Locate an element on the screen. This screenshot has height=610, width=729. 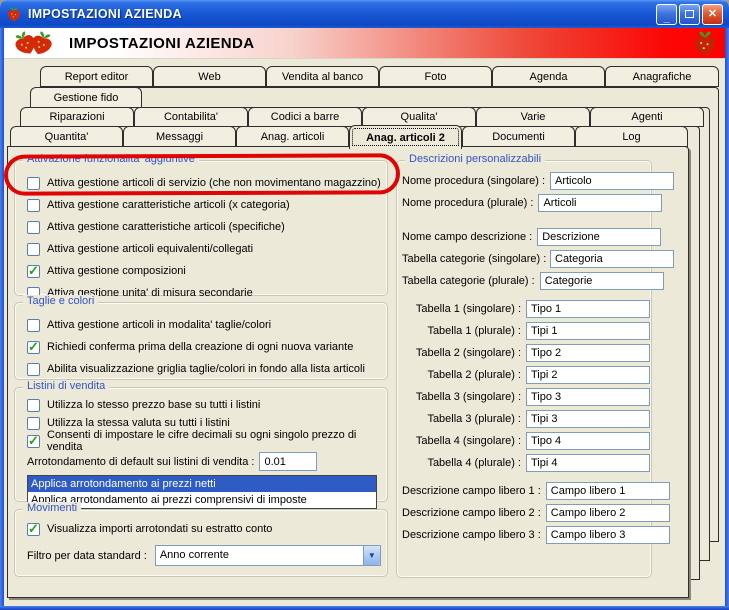
field-row: Tabella categorie (plurale) : is located at coordinates (533, 281).